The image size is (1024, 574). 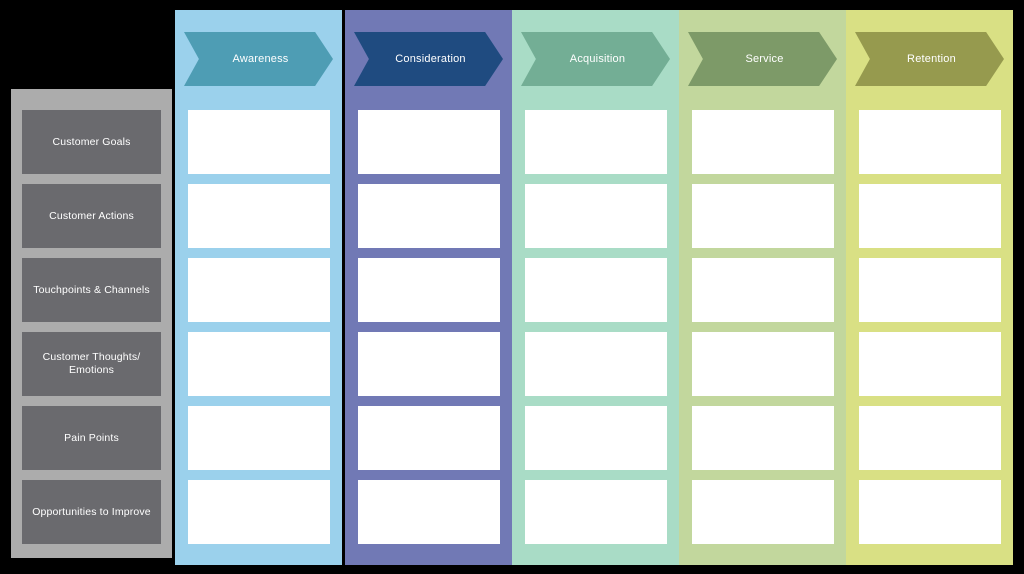 What do you see at coordinates (930, 142) in the screenshot?
I see `journey-cell-s4-r0` at bounding box center [930, 142].